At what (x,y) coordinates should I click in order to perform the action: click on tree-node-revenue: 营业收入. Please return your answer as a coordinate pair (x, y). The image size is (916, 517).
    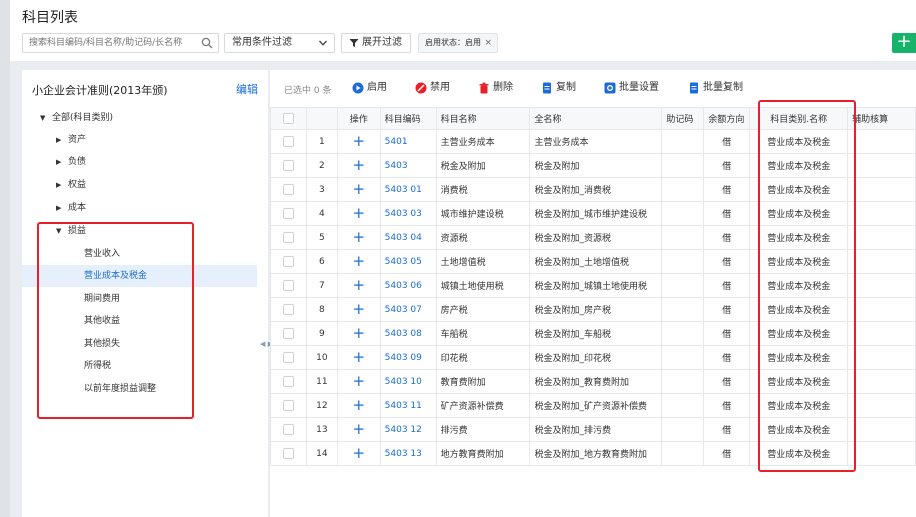
    Looking at the image, I should click on (139, 254).